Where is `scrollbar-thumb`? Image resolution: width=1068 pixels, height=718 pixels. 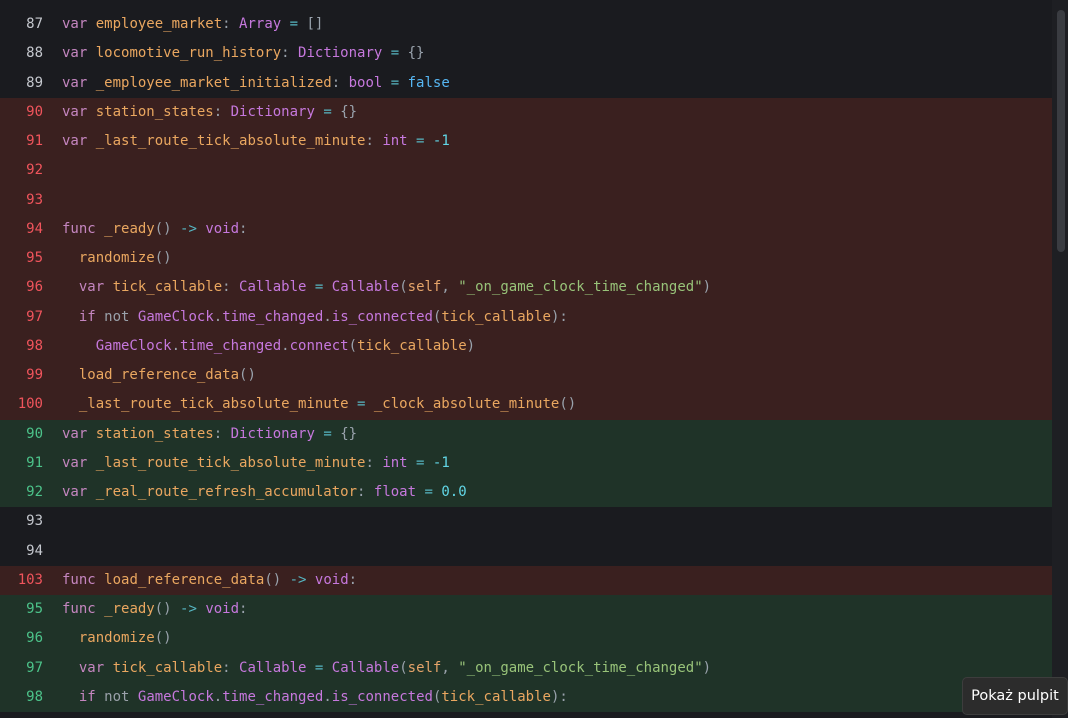
scrollbar-thumb is located at coordinates (1061, 131).